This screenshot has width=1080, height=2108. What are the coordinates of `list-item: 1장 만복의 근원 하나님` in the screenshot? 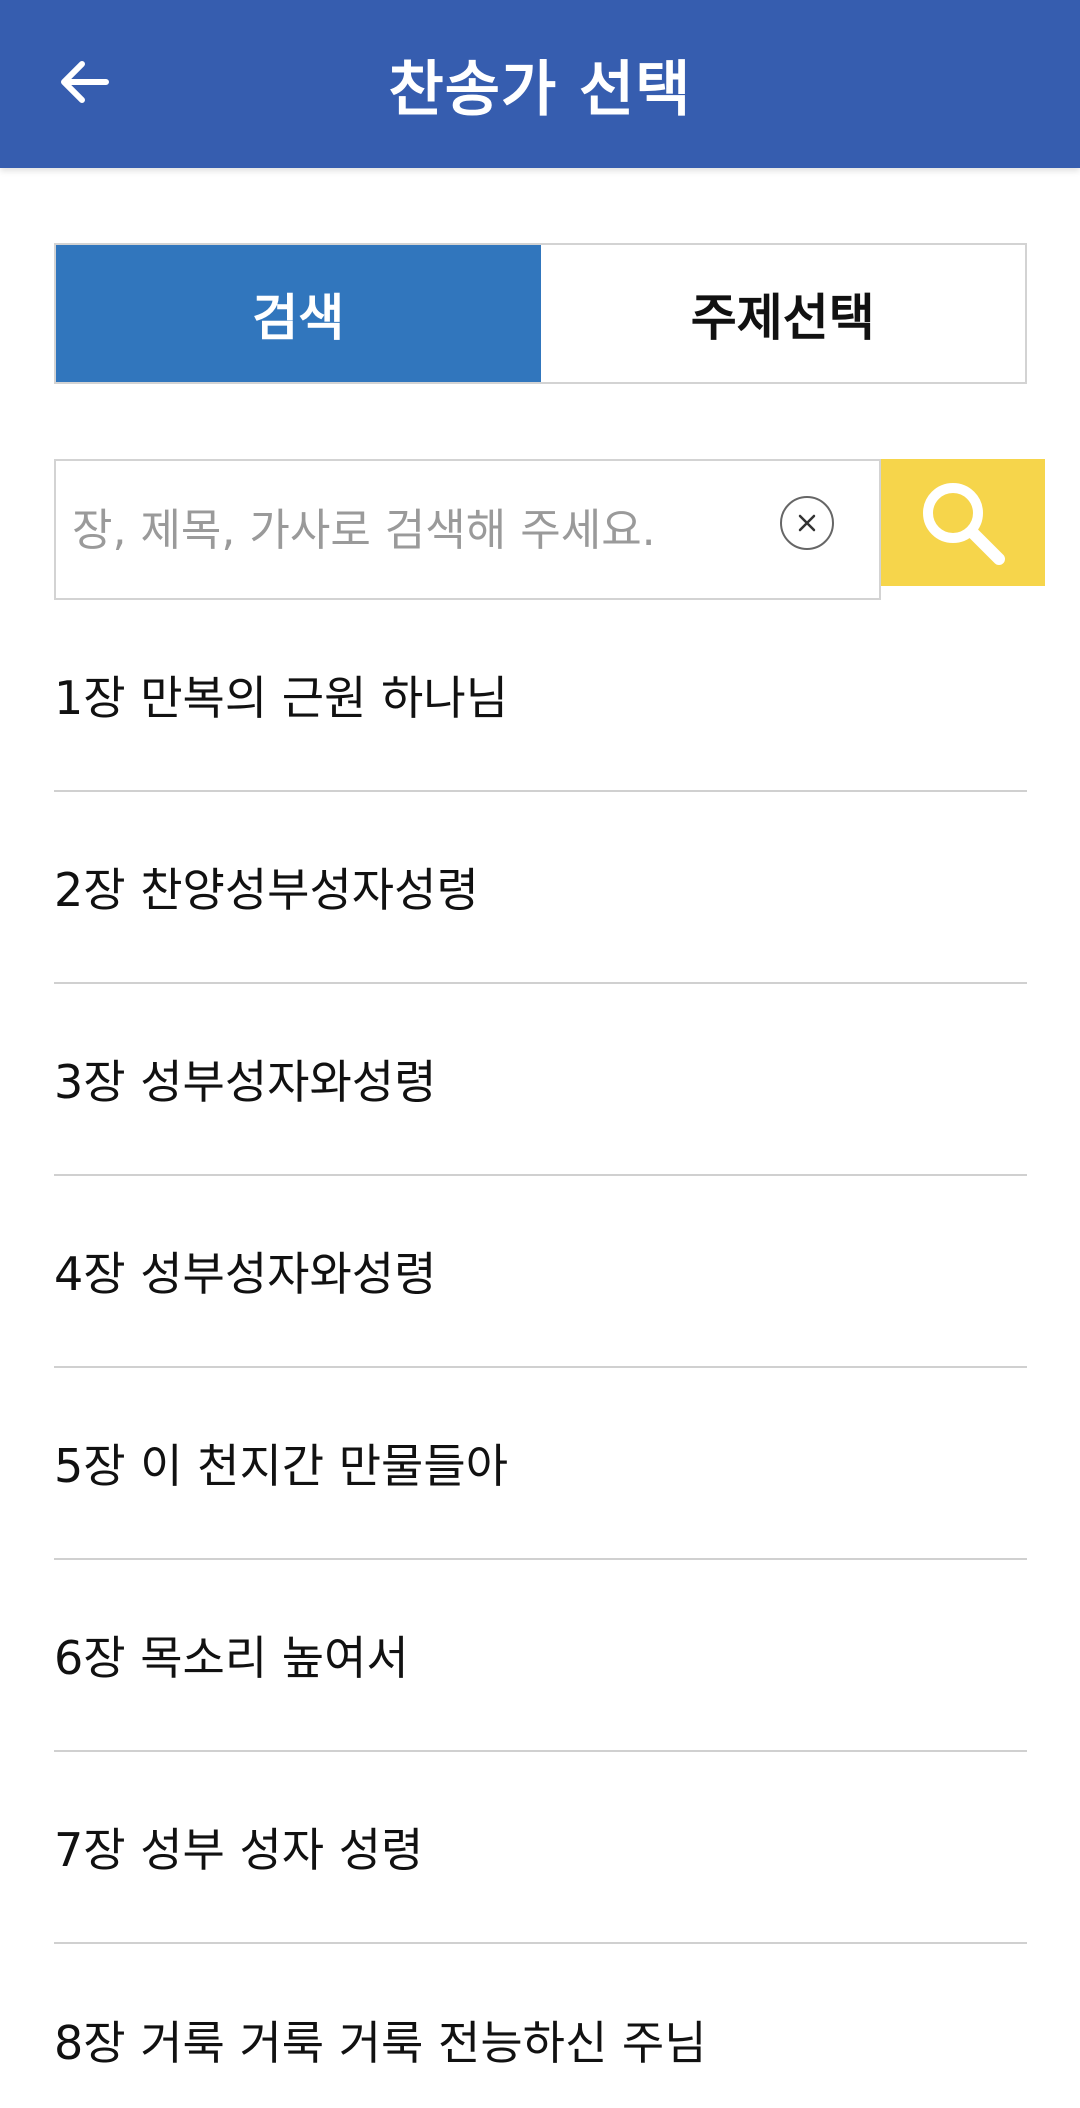 It's located at (540, 696).